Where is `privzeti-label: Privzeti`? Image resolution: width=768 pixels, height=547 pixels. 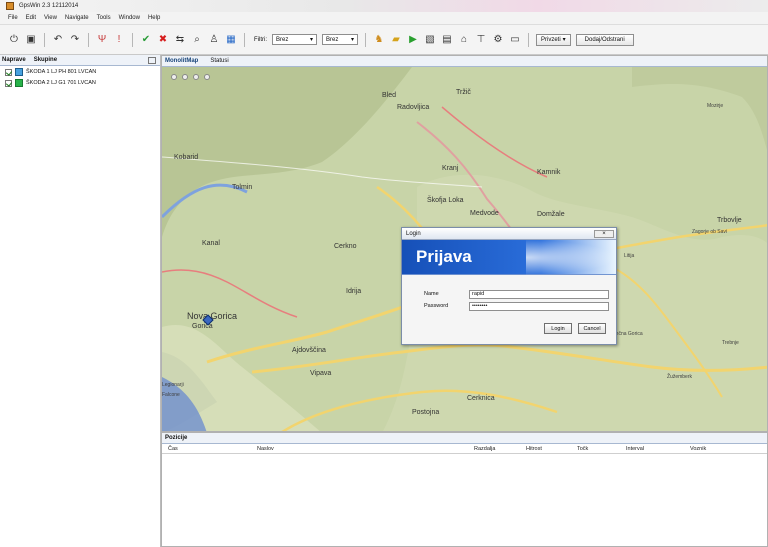
privzeti-label: Privzeti is located at coordinates (551, 39).